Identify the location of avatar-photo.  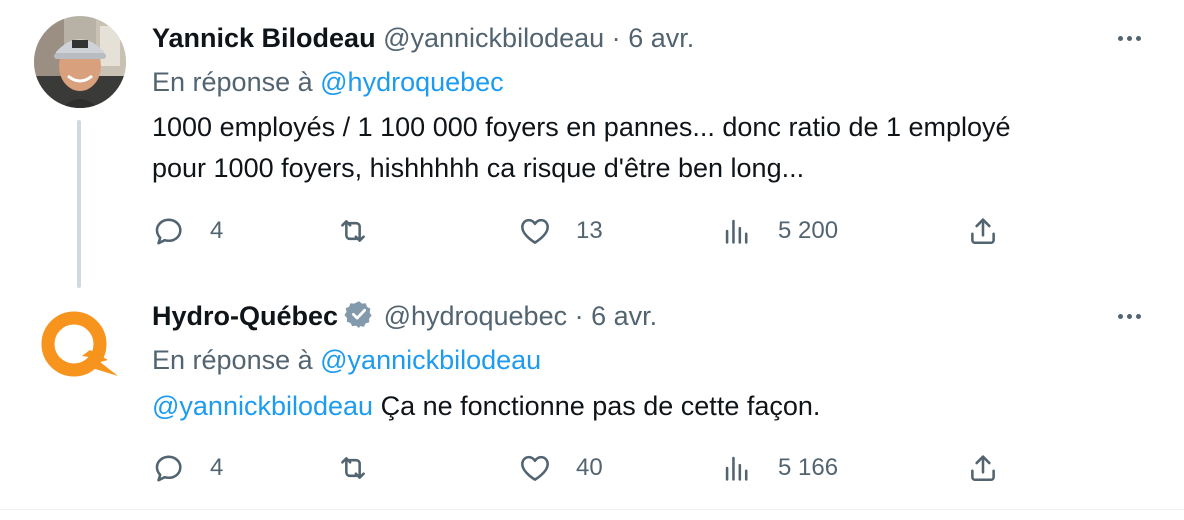
(80, 62).